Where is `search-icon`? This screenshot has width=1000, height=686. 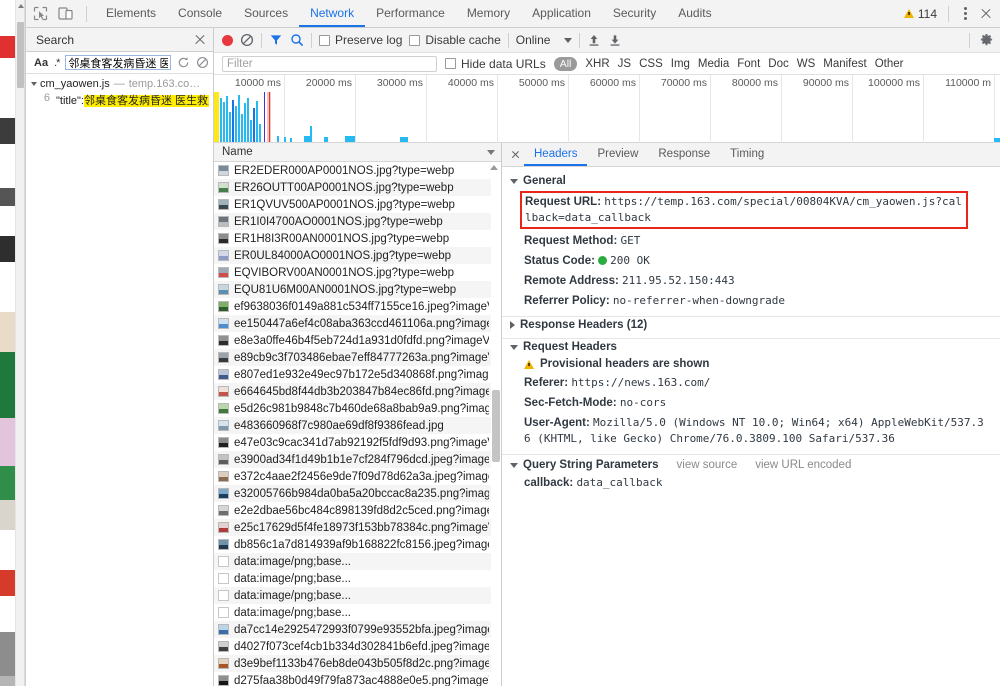
search-icon is located at coordinates (297, 40).